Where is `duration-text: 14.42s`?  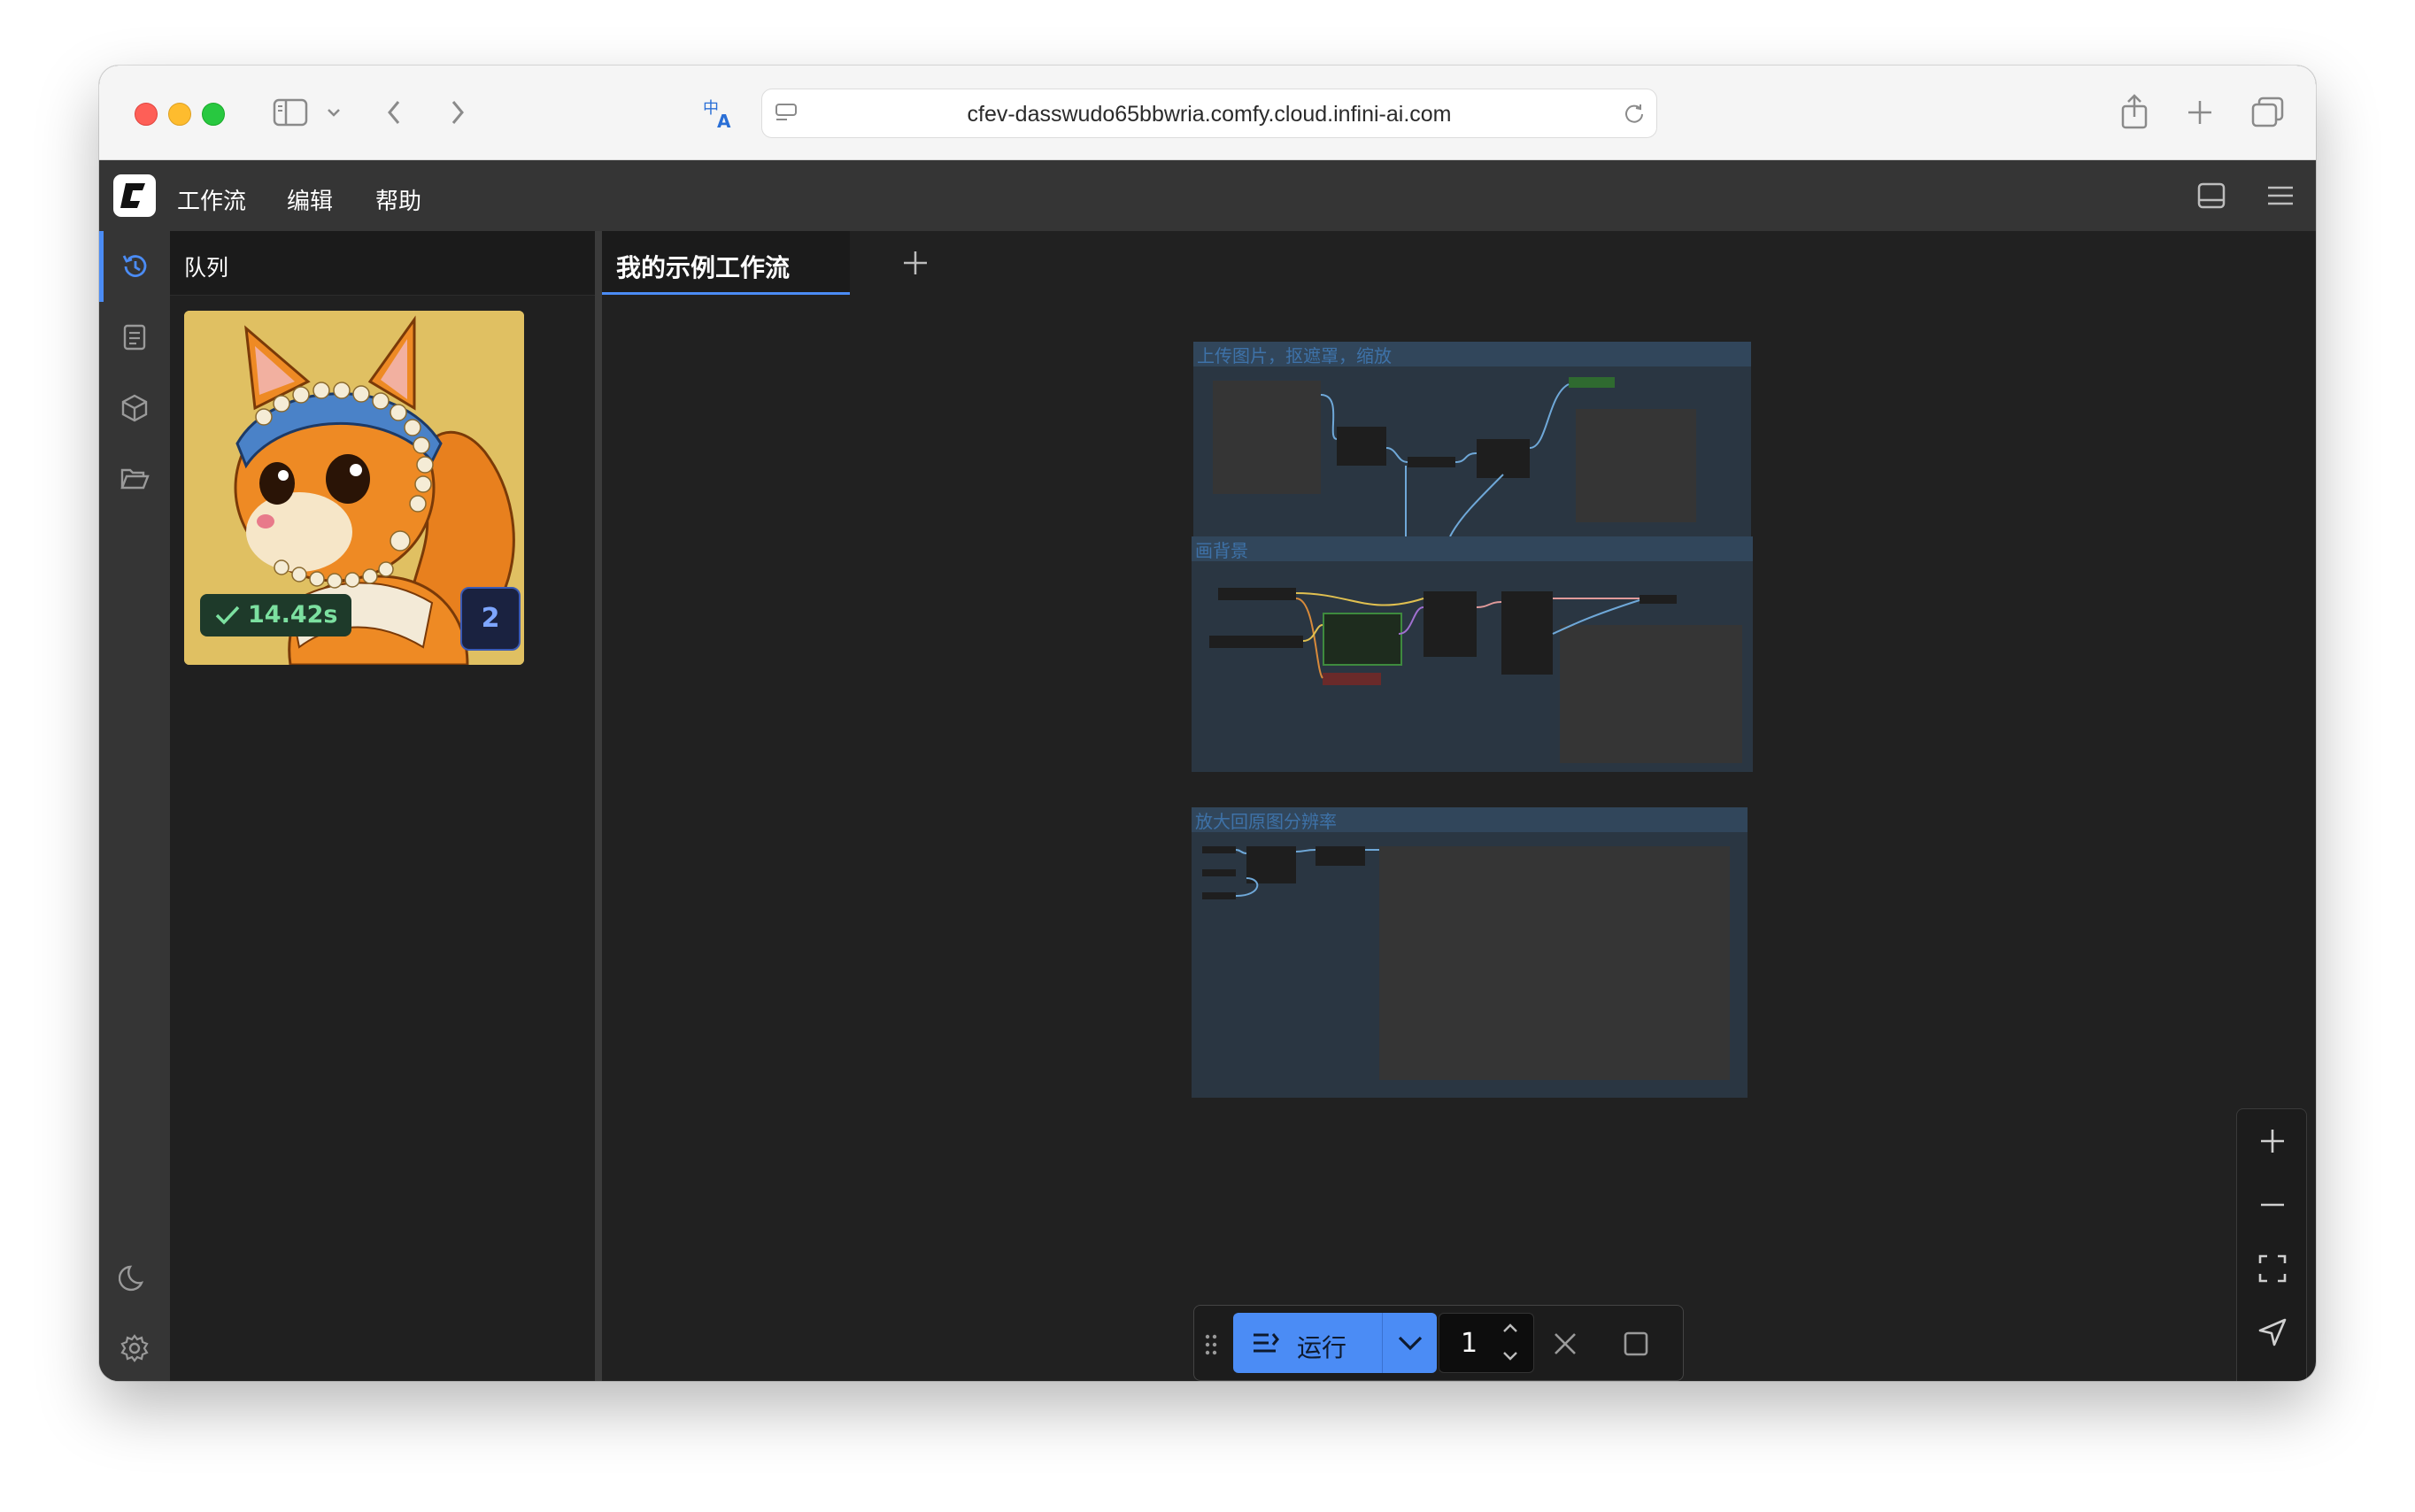 duration-text: 14.42s is located at coordinates (293, 615).